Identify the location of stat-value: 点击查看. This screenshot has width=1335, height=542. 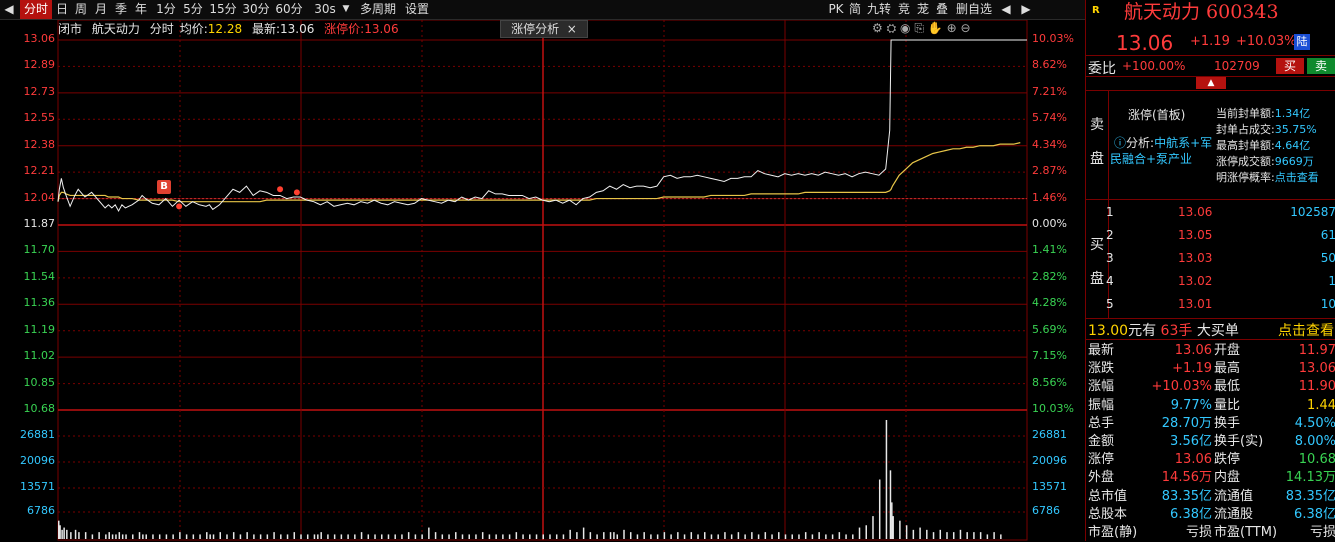
(1297, 177).